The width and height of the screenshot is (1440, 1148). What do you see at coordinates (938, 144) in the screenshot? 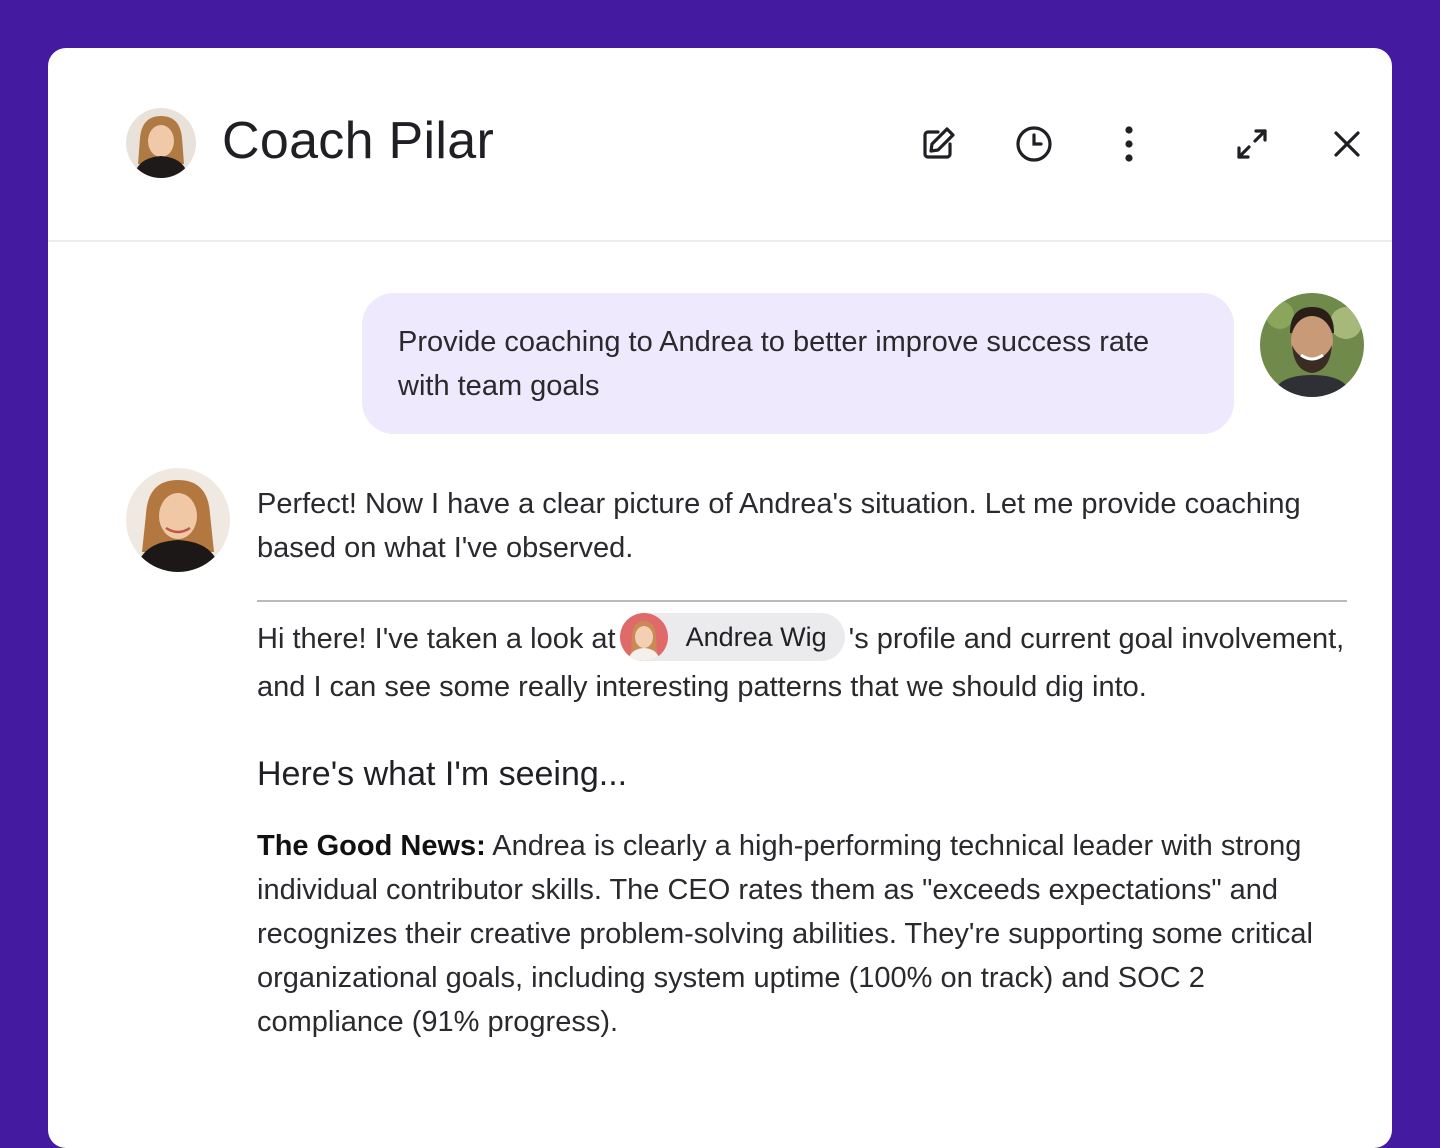
I see `edit-icon` at bounding box center [938, 144].